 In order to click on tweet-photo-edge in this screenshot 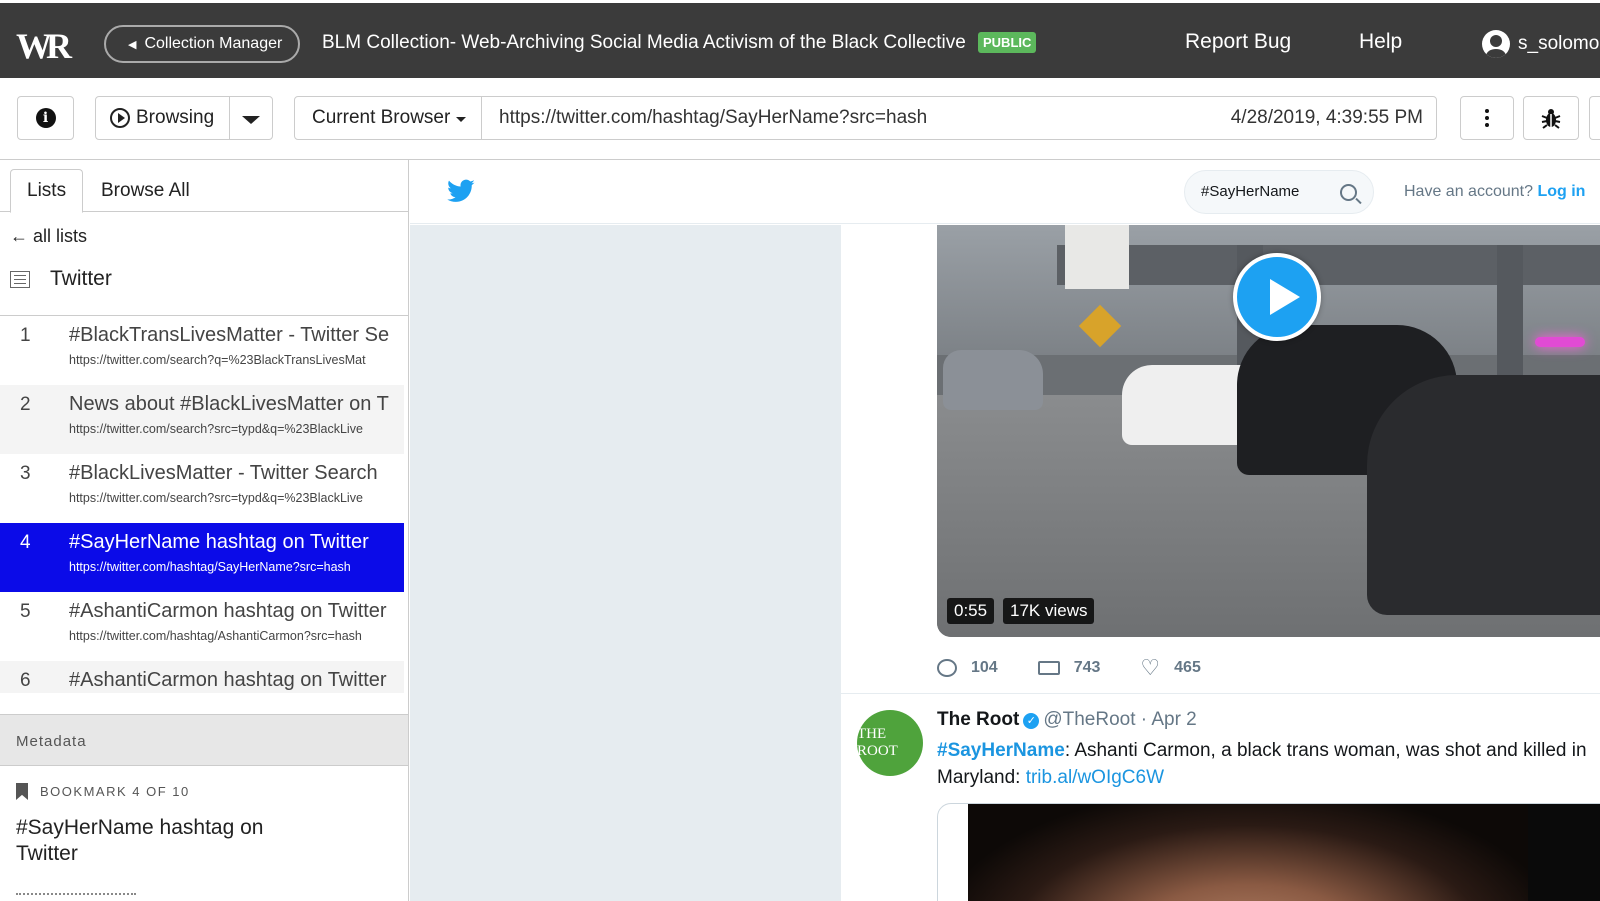, I will do `click(1564, 852)`.